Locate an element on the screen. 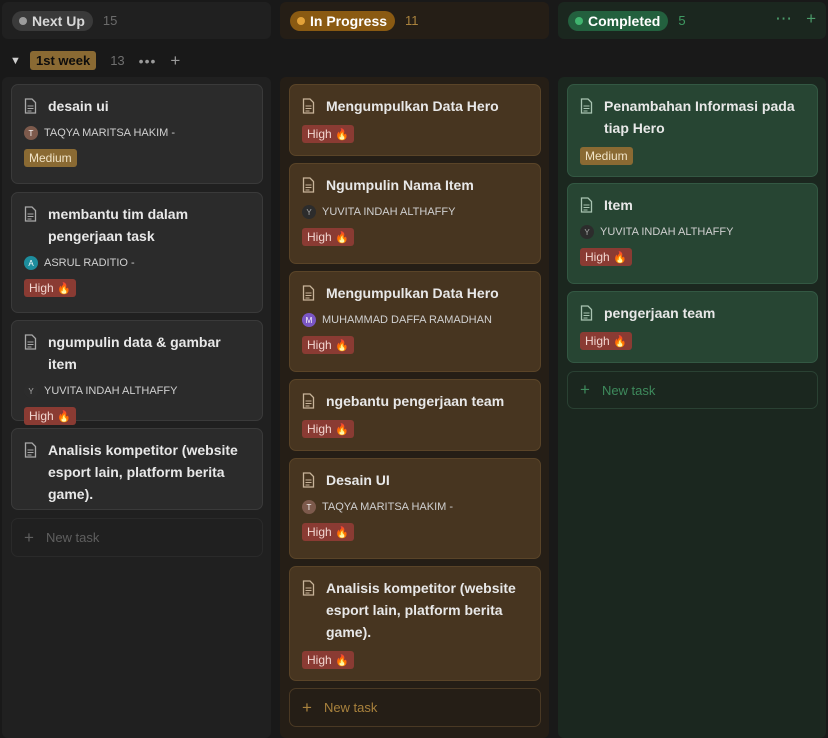  task-card: Desain UI T TAQYA MARITSA HAKIM - High 🔥 is located at coordinates (415, 508).